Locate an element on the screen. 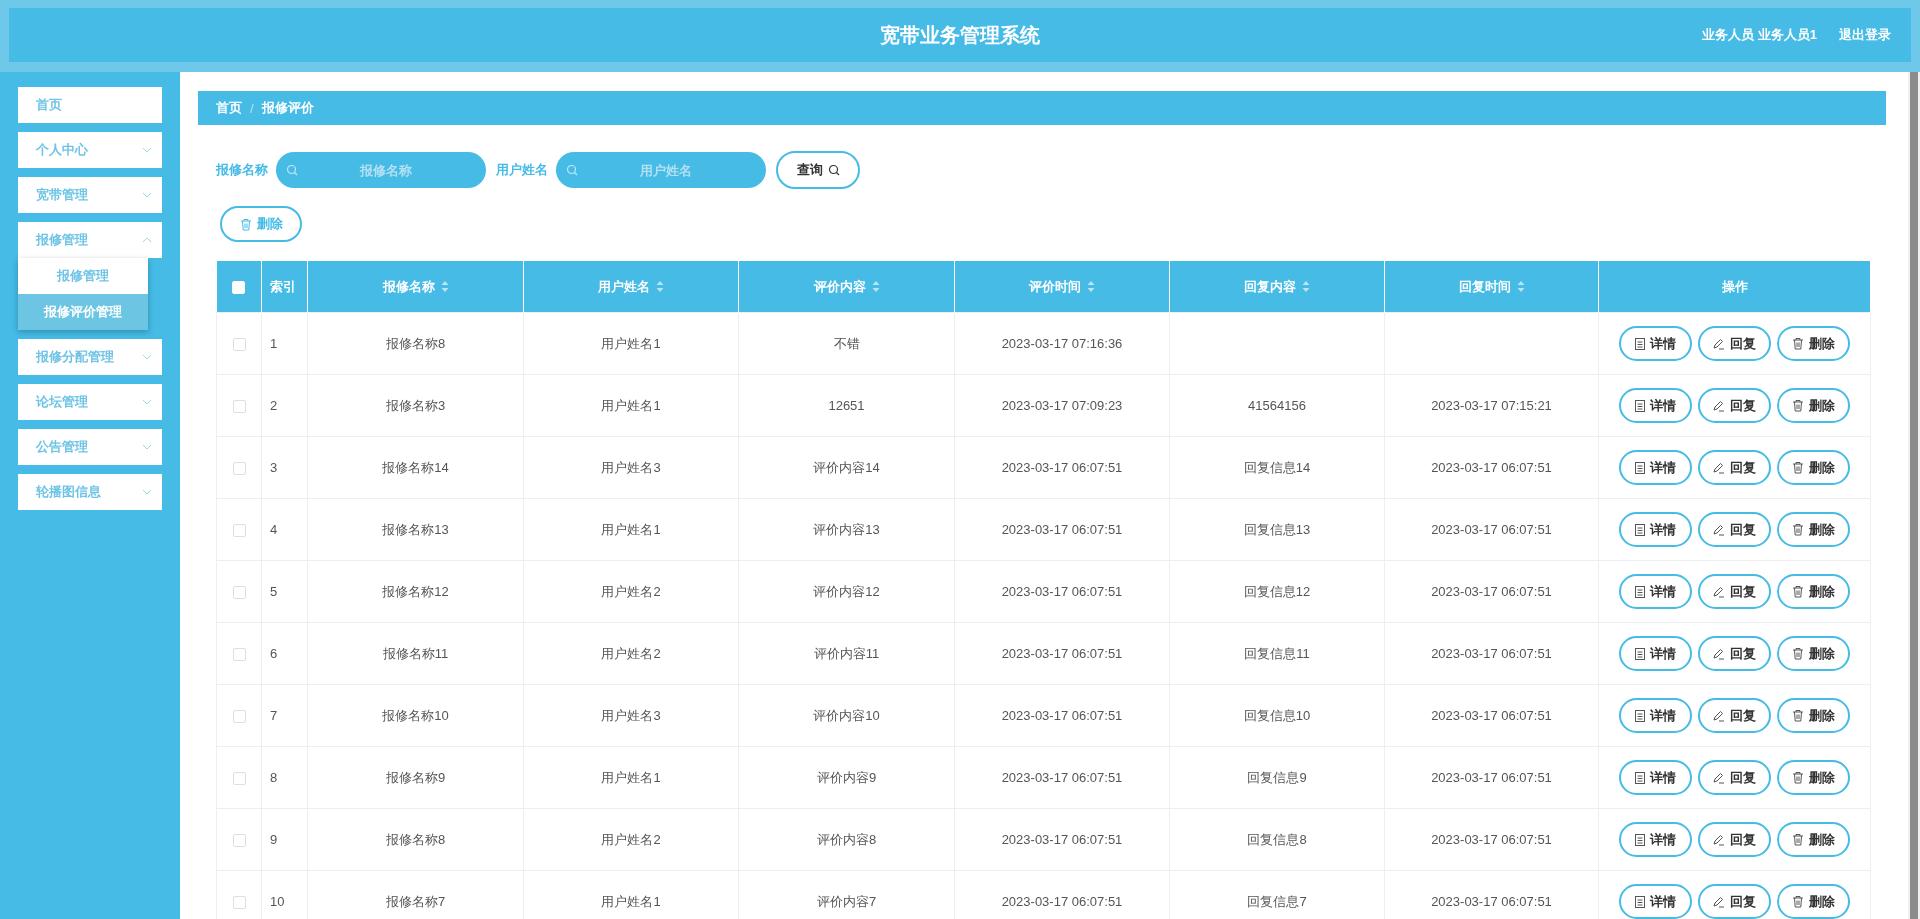  table-cell: 2023-03-17 07:16:36 is located at coordinates (1062, 343).